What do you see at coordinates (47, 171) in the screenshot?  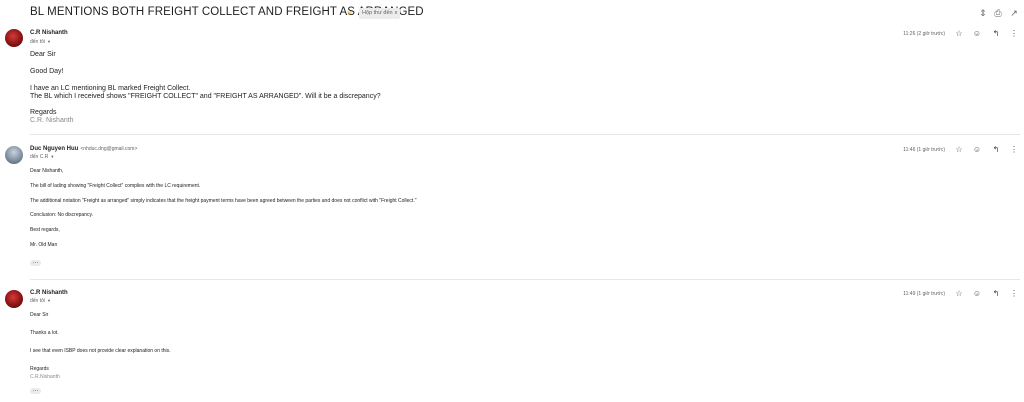 I see `body-line: Dear Nishanth,` at bounding box center [47, 171].